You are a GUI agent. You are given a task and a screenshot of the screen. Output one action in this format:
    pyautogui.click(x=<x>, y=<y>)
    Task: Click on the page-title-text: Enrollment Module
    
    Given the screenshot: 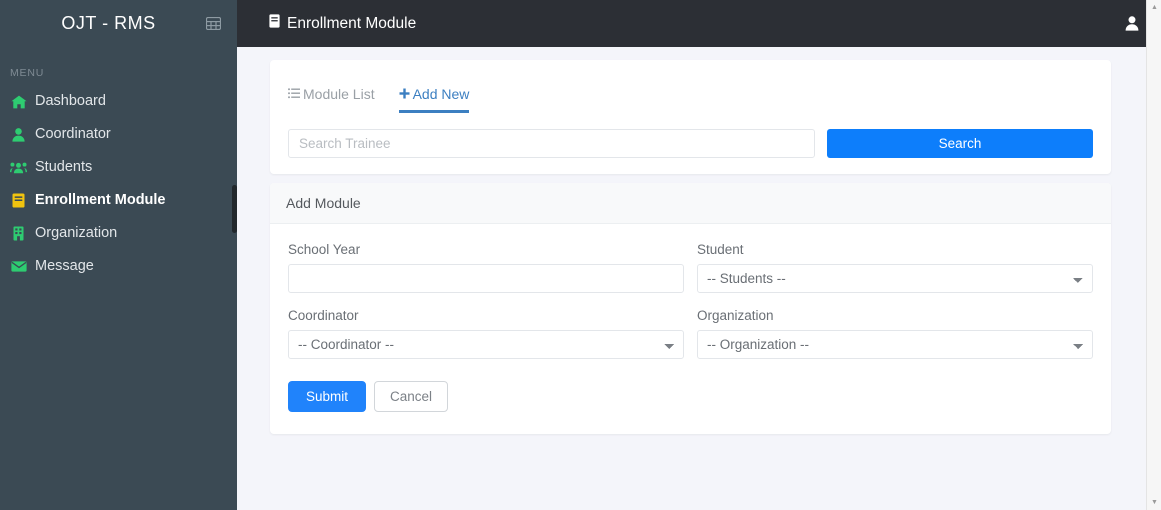 What is the action you would take?
    pyautogui.click(x=352, y=23)
    